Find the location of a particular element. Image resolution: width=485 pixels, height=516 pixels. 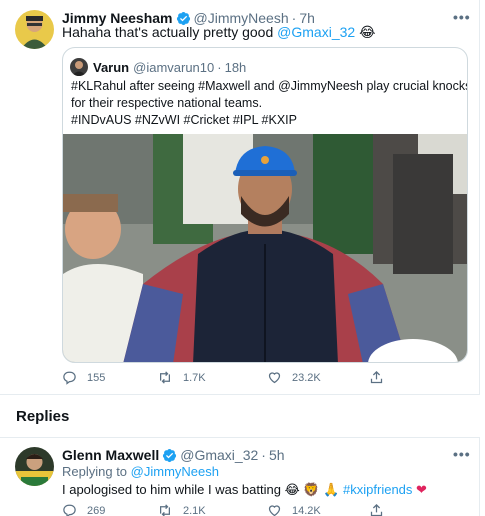

like-count: 14.2K is located at coordinates (306, 510).